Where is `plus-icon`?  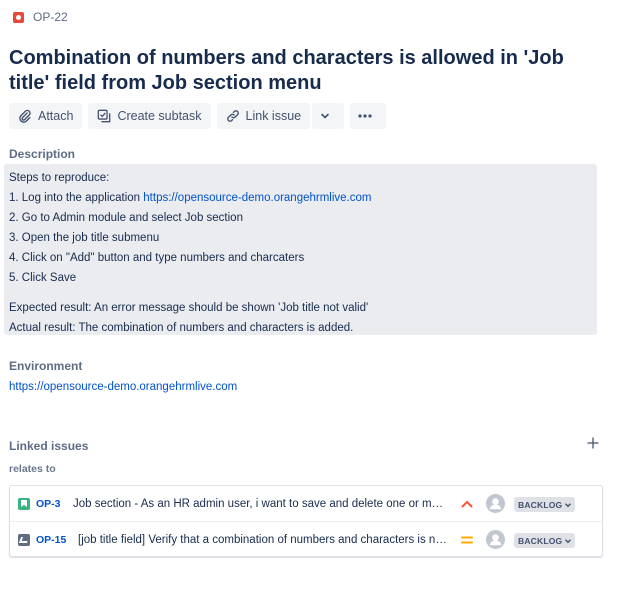
plus-icon is located at coordinates (593, 443).